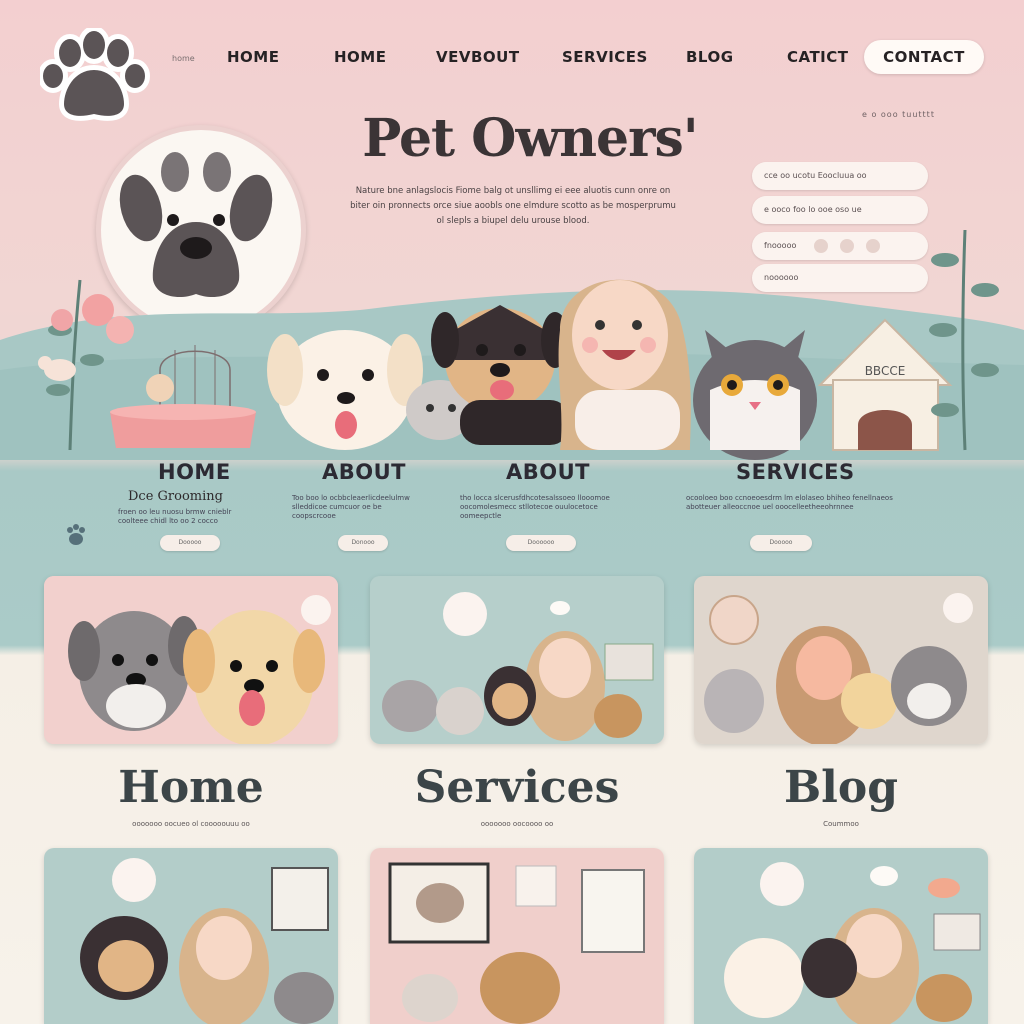  I want to click on column-home-sub: ooooooo oocueo ol cooooouuu oo, so click(191, 824).